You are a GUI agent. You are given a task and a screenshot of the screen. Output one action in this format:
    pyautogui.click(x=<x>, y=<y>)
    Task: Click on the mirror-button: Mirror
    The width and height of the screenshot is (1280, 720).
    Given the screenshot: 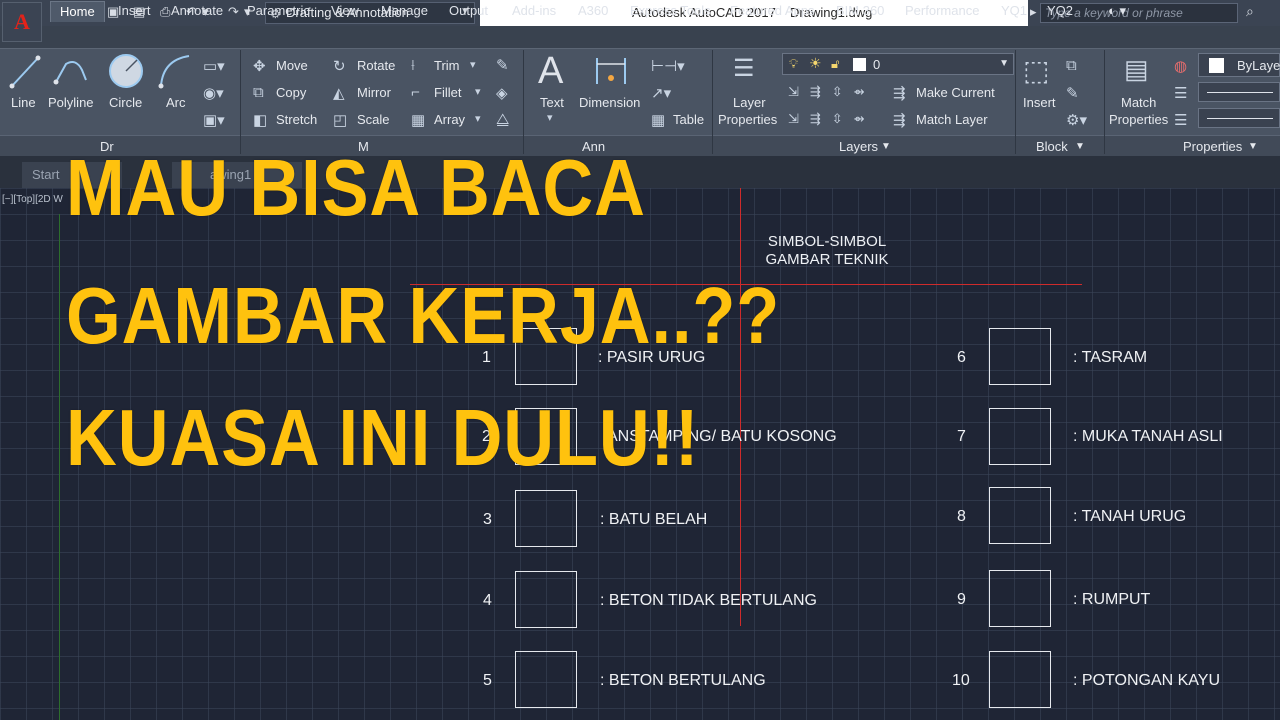 What is the action you would take?
    pyautogui.click(x=374, y=92)
    